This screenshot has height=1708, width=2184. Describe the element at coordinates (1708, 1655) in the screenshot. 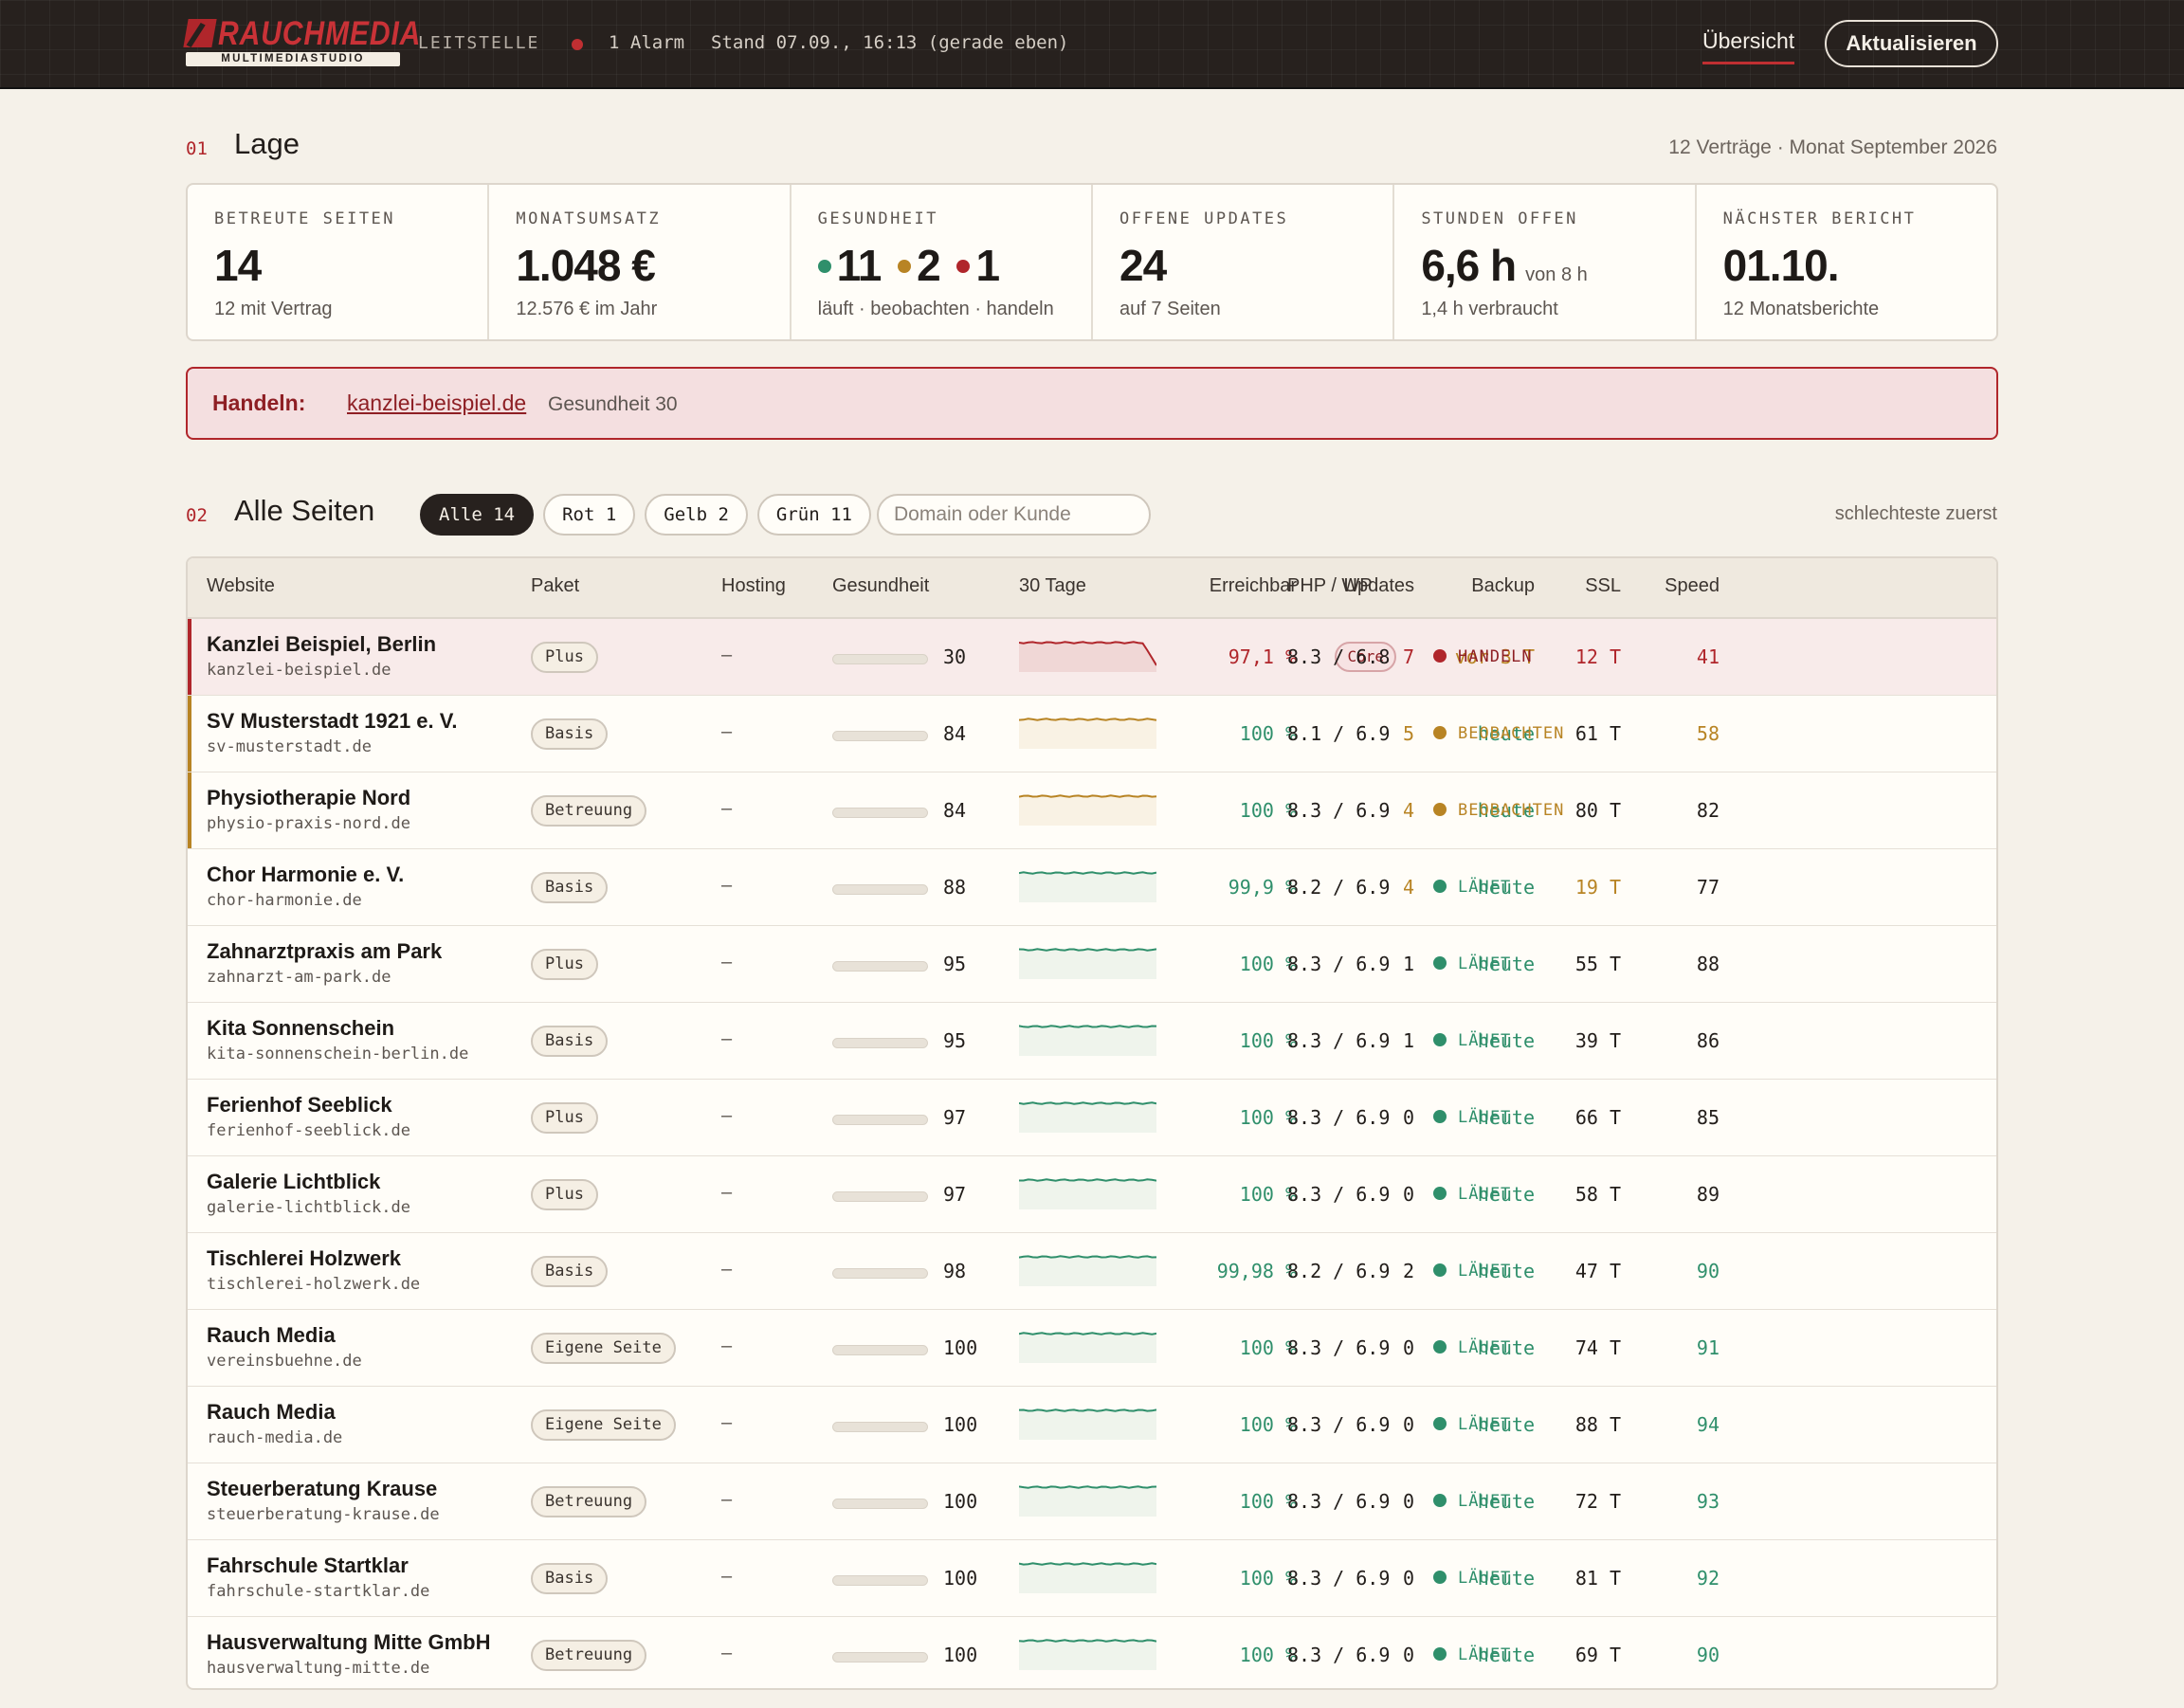

I see `speed-score: 90` at that location.